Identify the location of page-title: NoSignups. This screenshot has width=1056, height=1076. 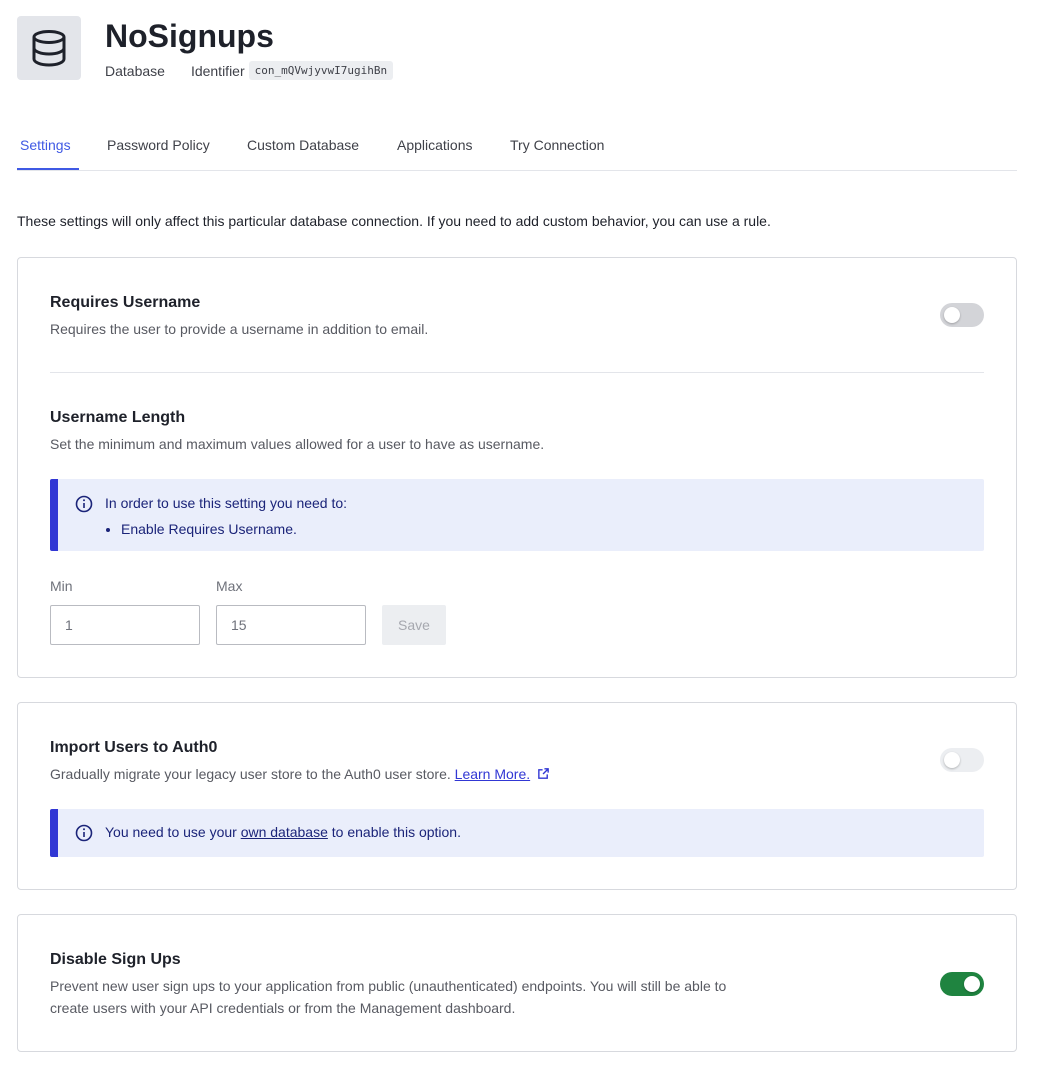
(189, 36).